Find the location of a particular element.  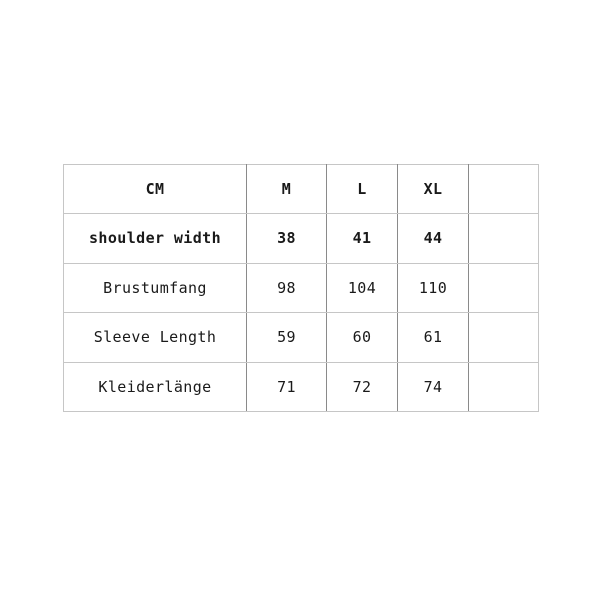

header-size-l: L is located at coordinates (362, 189).